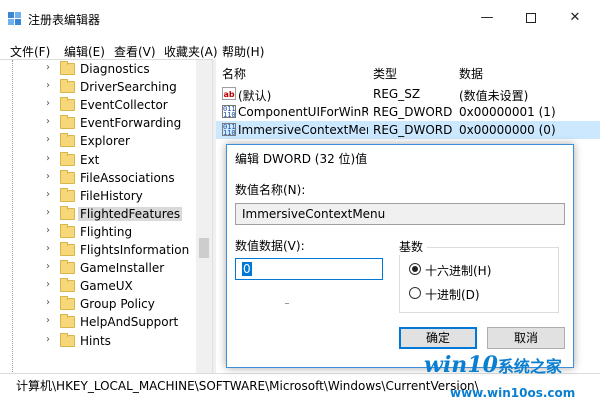 This screenshot has width=600, height=406. I want to click on site-watermark: win10系统之家 www.win10os.com, so click(510, 379).